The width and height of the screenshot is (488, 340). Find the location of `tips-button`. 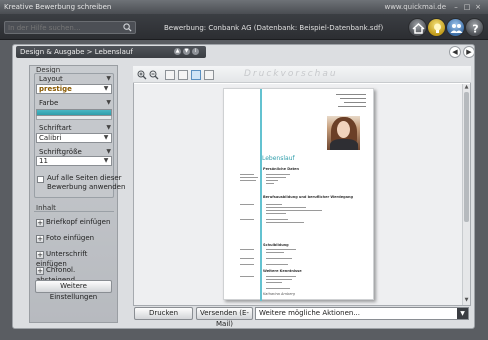

tips-button is located at coordinates (436, 27).